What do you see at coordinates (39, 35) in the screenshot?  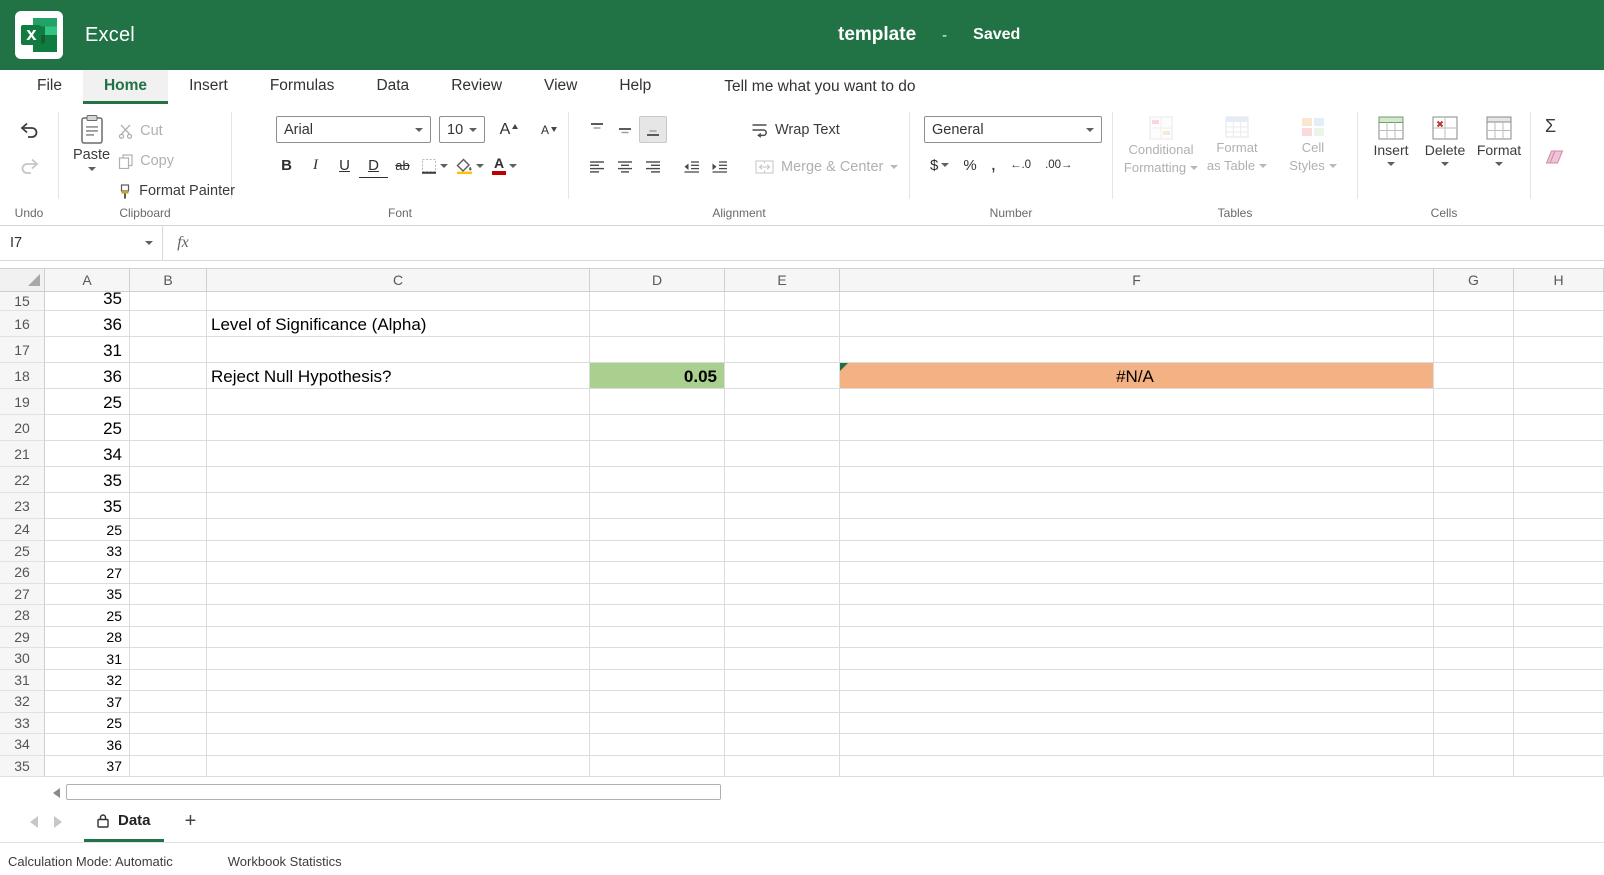 I see `excel-logo` at bounding box center [39, 35].